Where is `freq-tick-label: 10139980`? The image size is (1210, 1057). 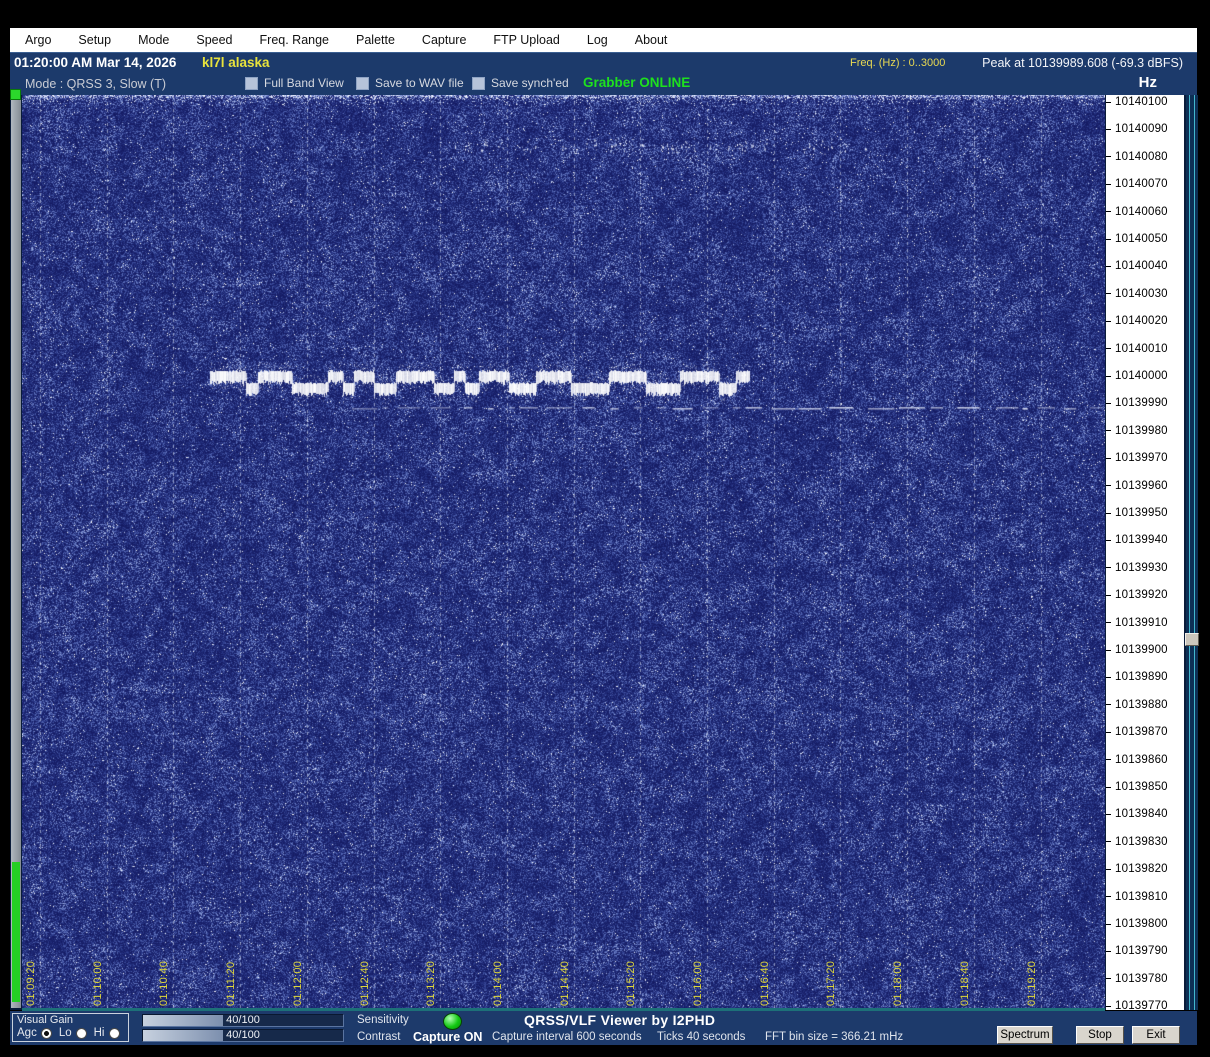 freq-tick-label: 10139980 is located at coordinates (1141, 430).